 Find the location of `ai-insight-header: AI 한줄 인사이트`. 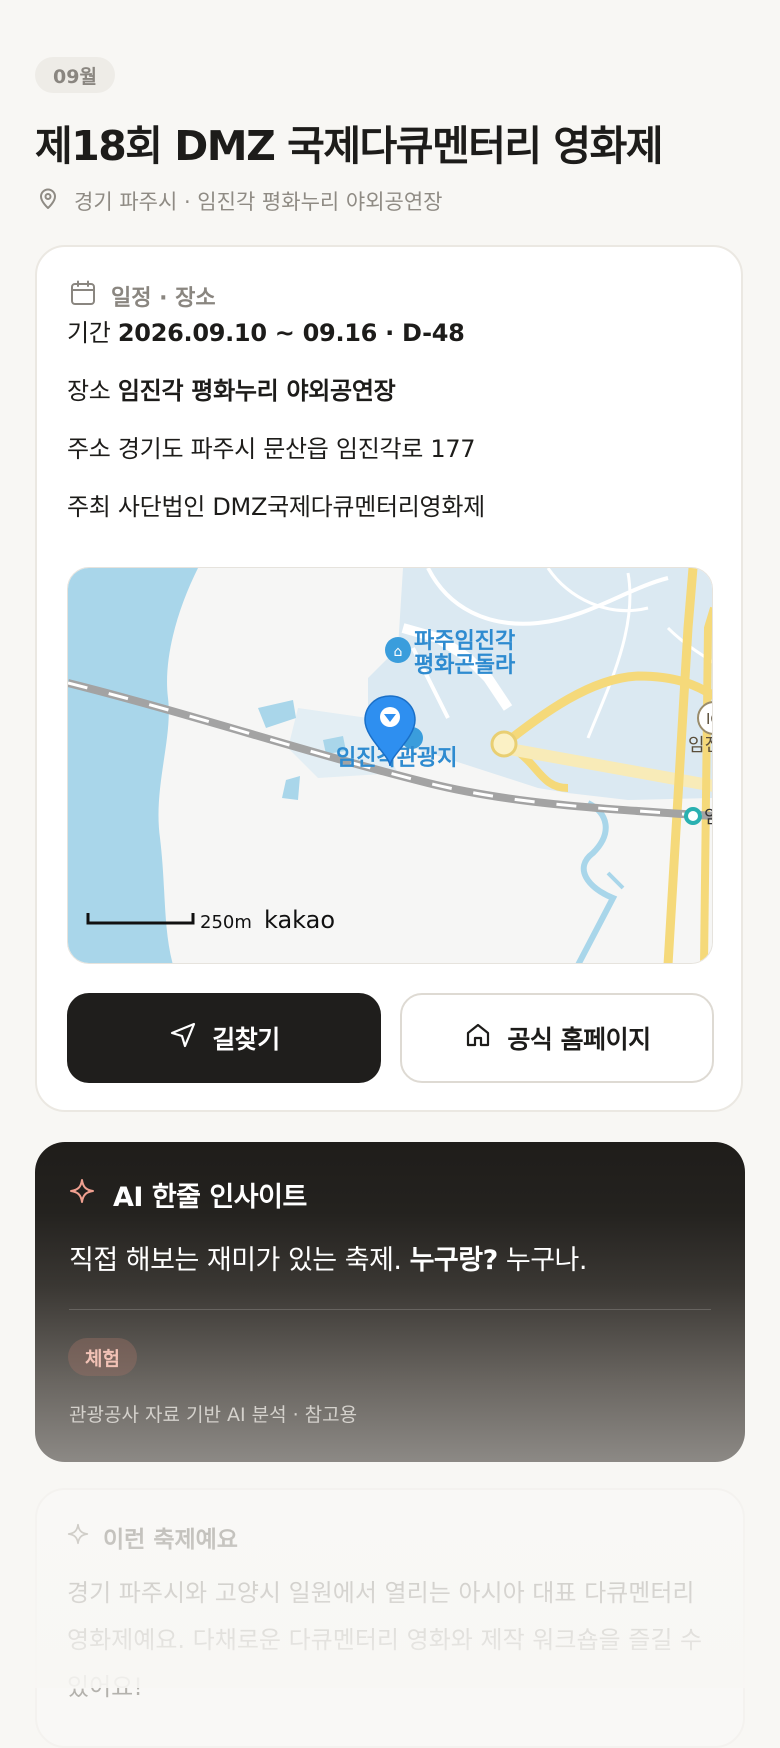

ai-insight-header: AI 한줄 인사이트 is located at coordinates (188, 1194).